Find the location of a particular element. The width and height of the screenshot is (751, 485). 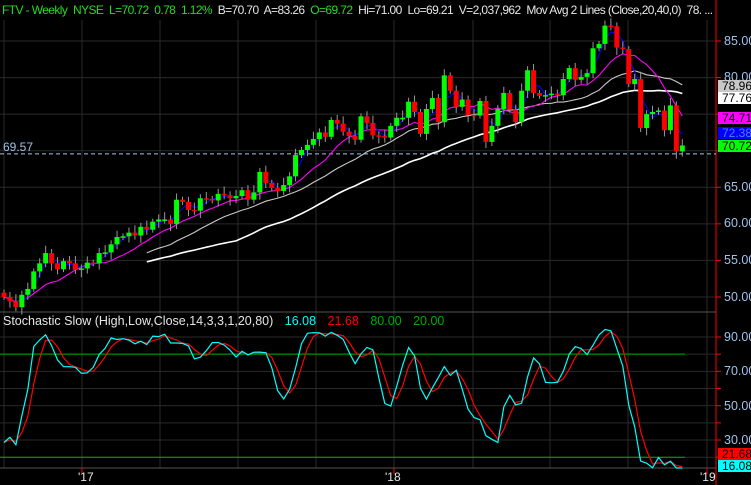

study-label: Mov Avg 2 Lines (Close,20,40,0) is located at coordinates (603, 10).